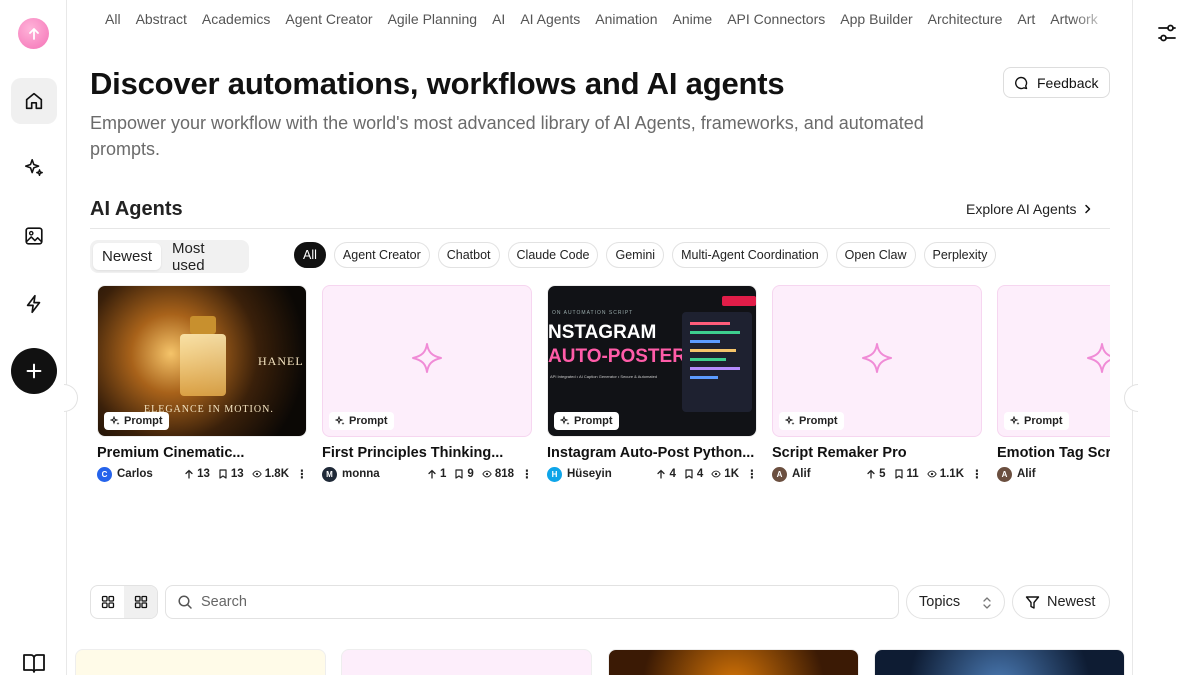 Image resolution: width=1200 pixels, height=675 pixels. What do you see at coordinates (693, 19) in the screenshot?
I see `category-anime: Anime` at bounding box center [693, 19].